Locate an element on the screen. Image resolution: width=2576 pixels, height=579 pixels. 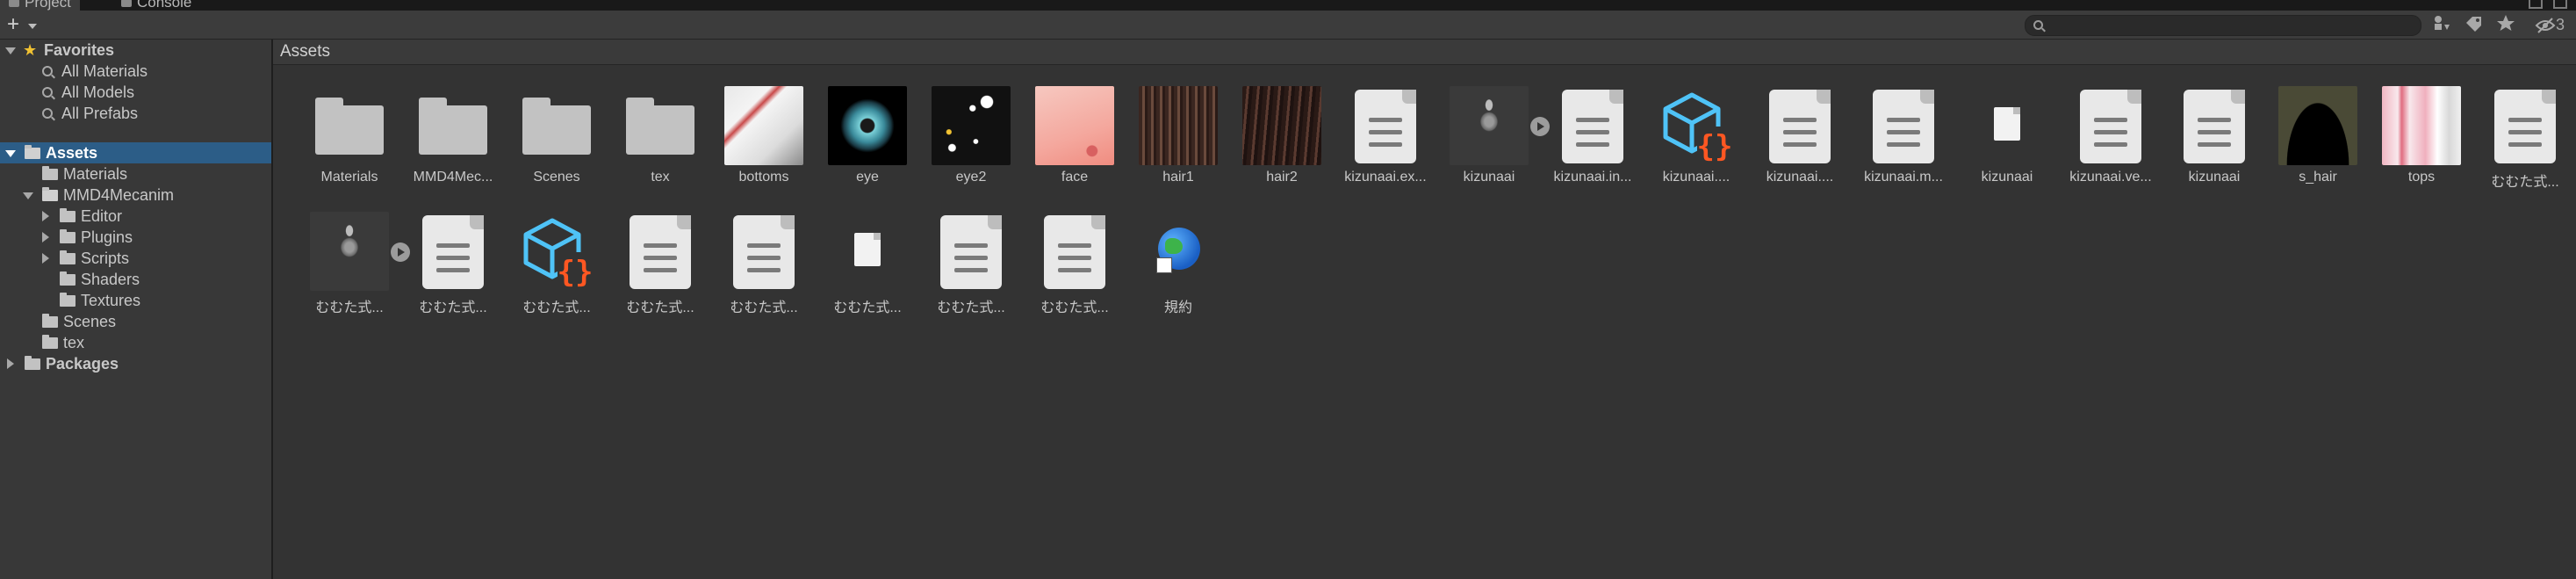
search-input is located at coordinates (2223, 25).